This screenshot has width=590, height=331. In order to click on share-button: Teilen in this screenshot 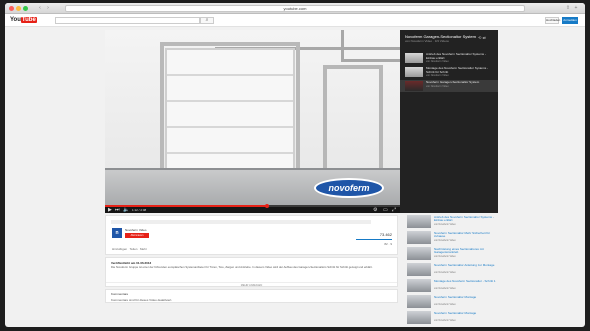, I will do `click(134, 249)`.